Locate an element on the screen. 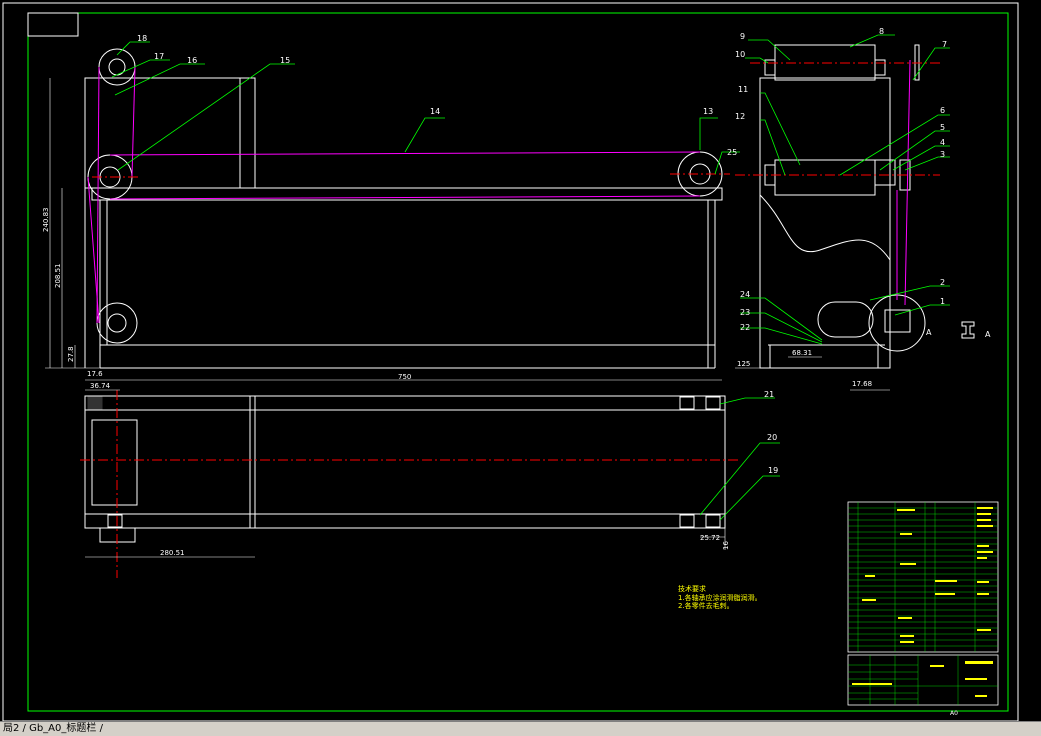 Image resolution: width=1041 pixels, height=736 pixels. part-label-9: 9 is located at coordinates (742, 36).